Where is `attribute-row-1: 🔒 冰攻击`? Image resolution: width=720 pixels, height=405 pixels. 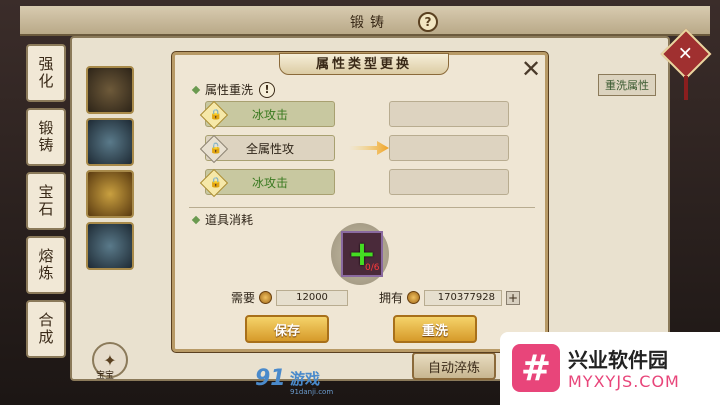 attribute-row-1: 🔒 冰攻击 is located at coordinates (267, 115).